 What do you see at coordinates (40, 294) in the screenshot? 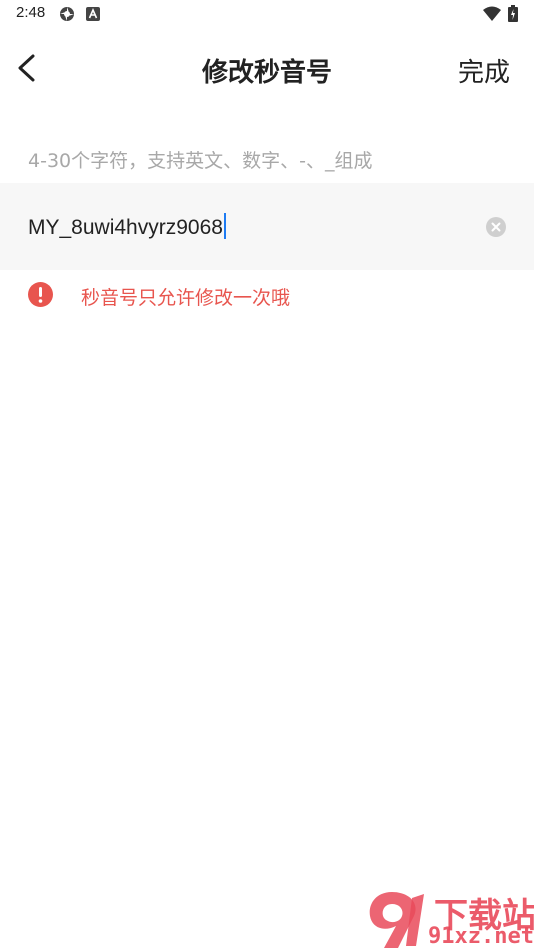
I see `exclamation-circle-icon` at bounding box center [40, 294].